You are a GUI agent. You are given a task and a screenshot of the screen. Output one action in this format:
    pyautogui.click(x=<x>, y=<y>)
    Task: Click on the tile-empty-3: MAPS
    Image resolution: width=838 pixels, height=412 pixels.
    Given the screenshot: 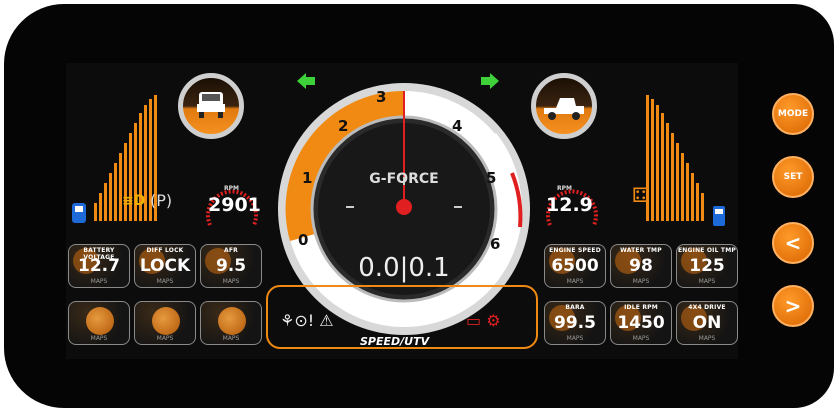 What is the action you would take?
    pyautogui.click(x=231, y=323)
    